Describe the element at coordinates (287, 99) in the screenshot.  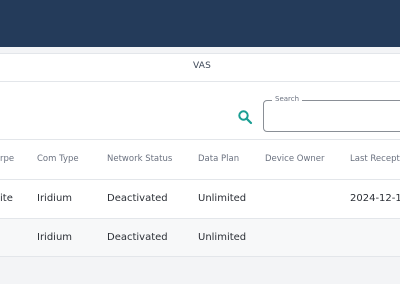
I see `search-field-label: Search` at that location.